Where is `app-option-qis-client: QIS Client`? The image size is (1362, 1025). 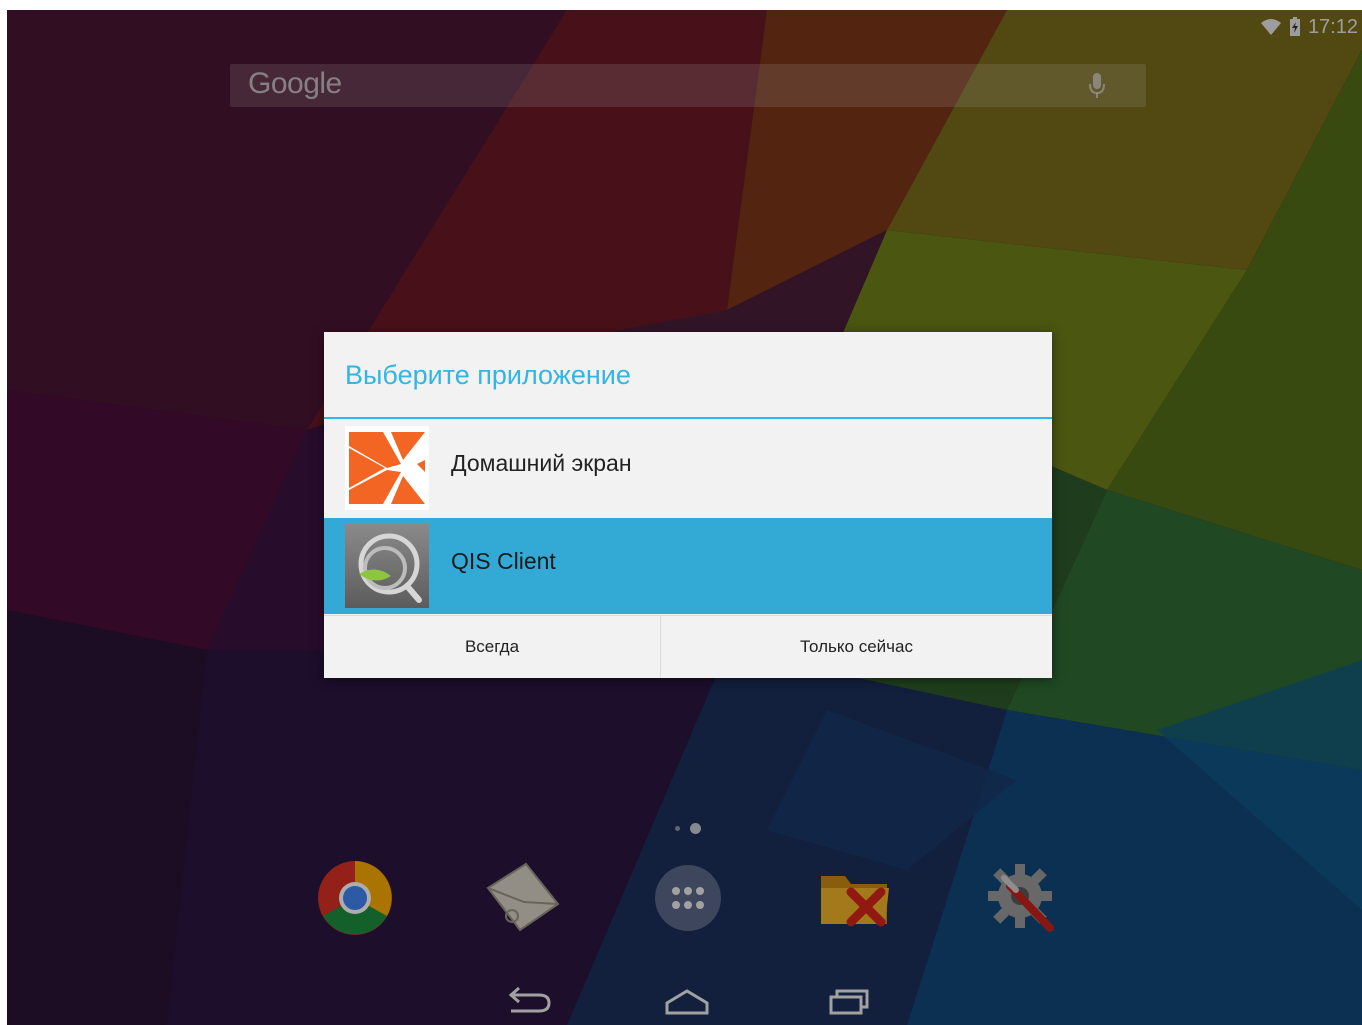
app-option-qis-client: QIS Client is located at coordinates (688, 566).